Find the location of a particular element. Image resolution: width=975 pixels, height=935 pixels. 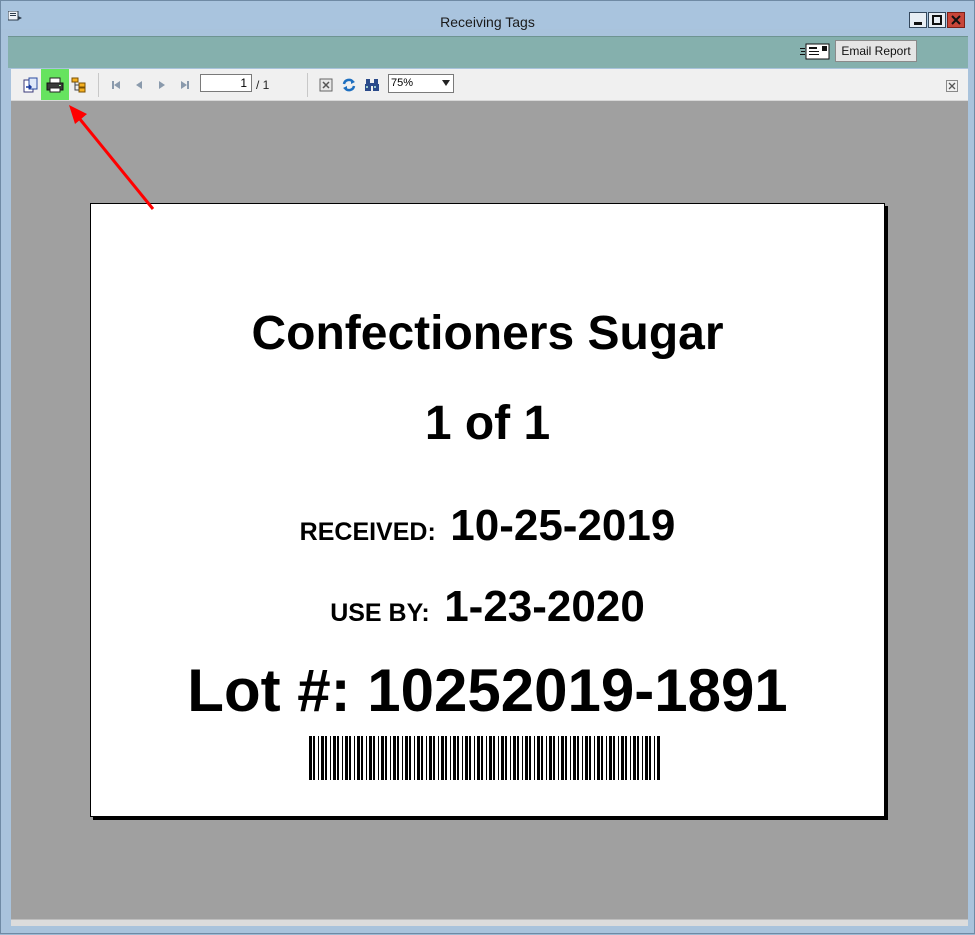

print-icon is located at coordinates (55, 84).